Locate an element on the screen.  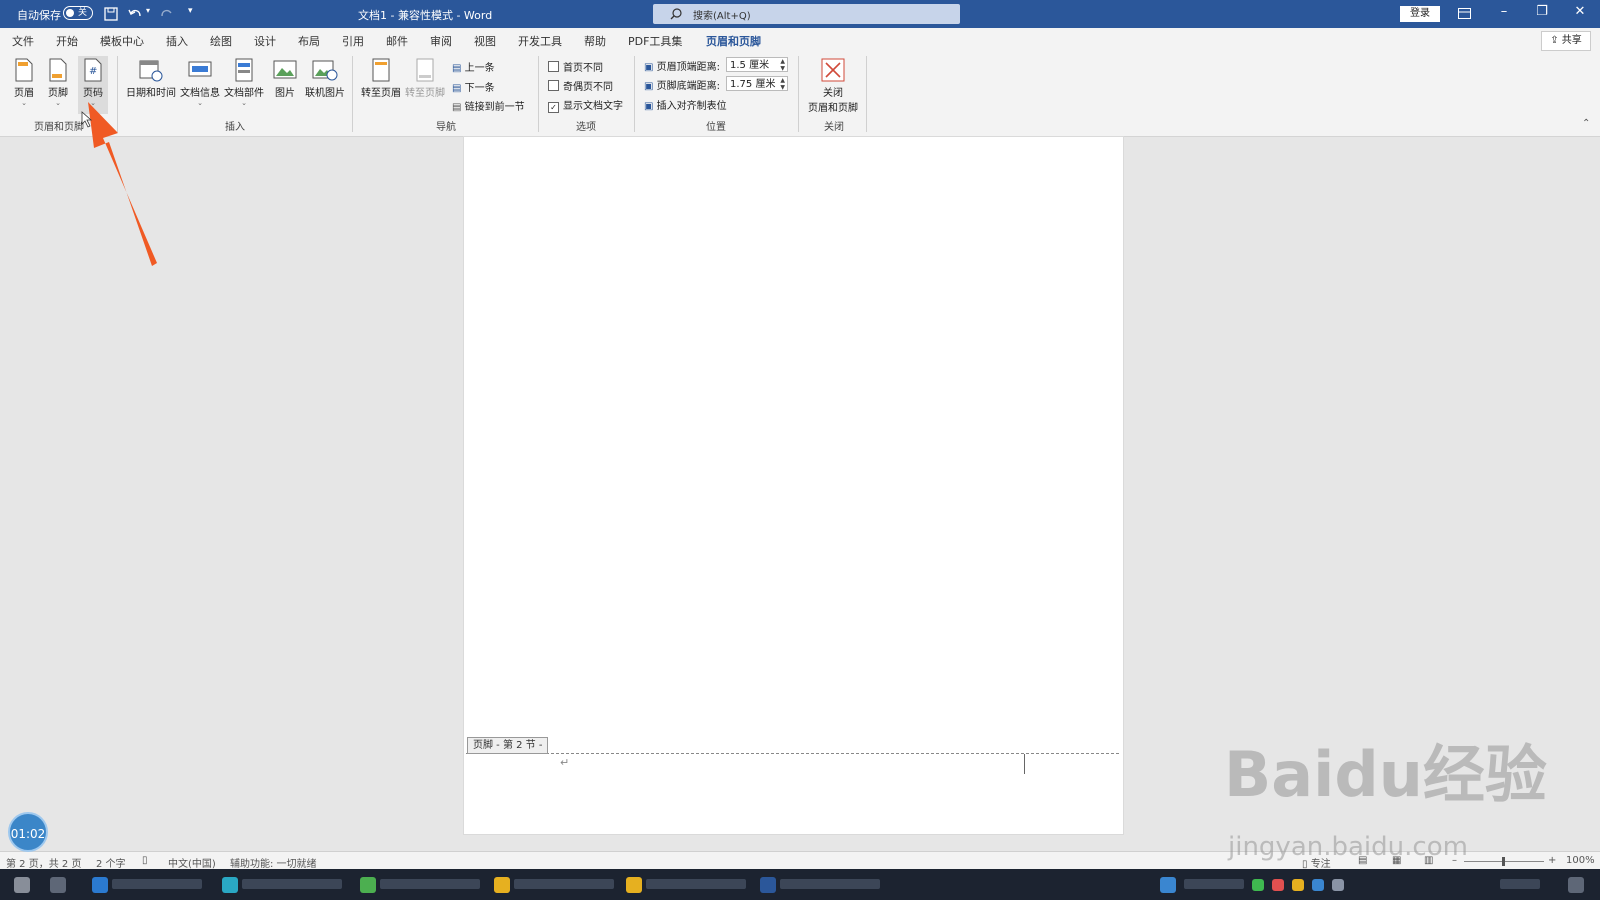
quick-parts-label: 文档部件 is located at coordinates (244, 93).